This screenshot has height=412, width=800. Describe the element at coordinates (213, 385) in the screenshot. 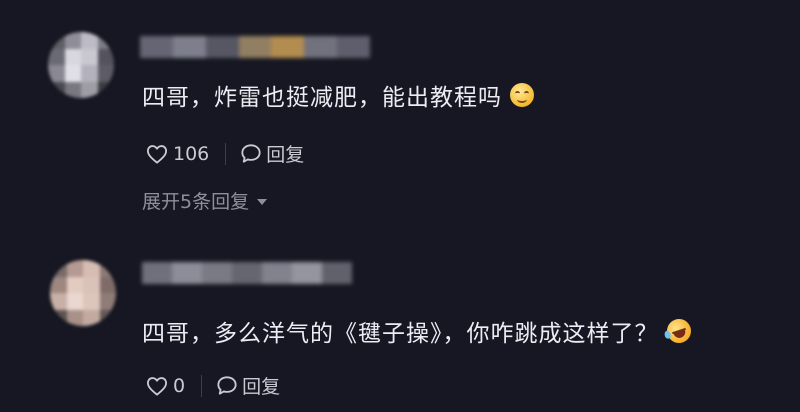

I see `comment-actions: 0 回复` at that location.